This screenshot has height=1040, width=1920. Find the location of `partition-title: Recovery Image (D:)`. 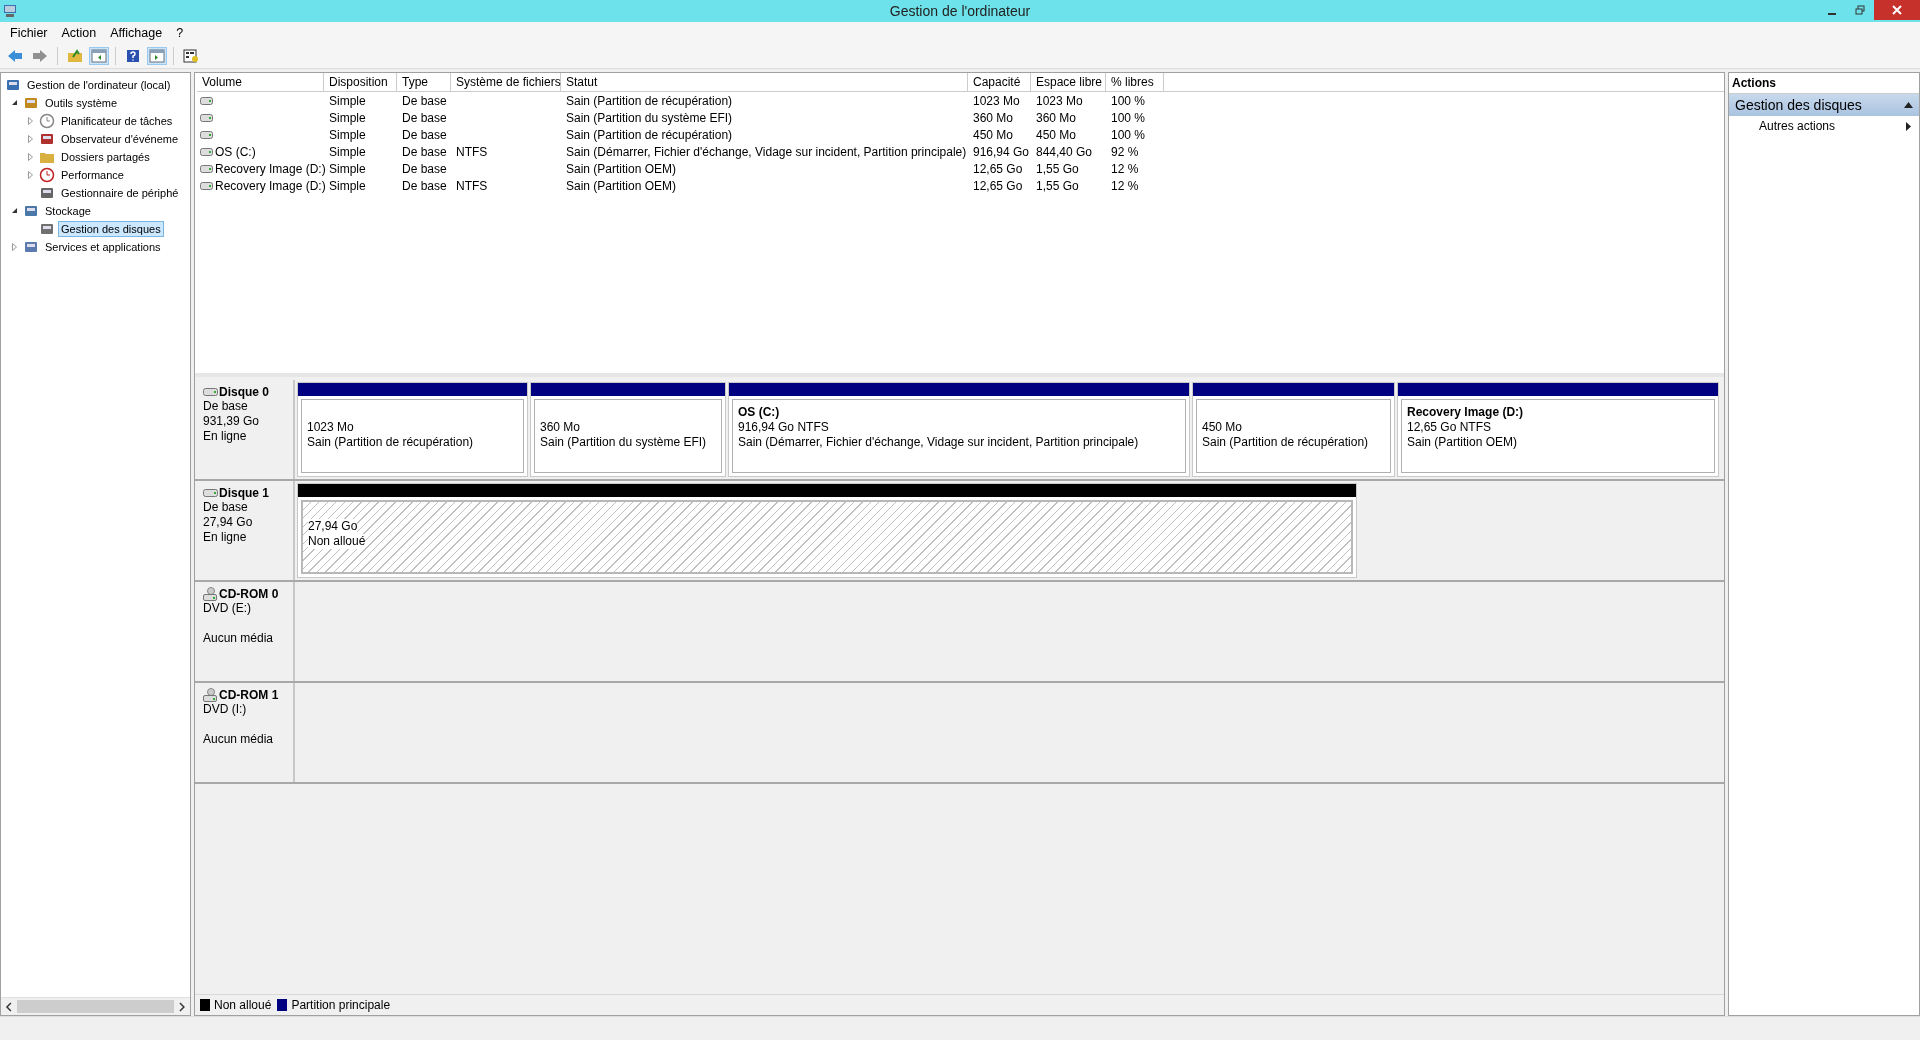

partition-title: Recovery Image (D:) is located at coordinates (1466, 412).